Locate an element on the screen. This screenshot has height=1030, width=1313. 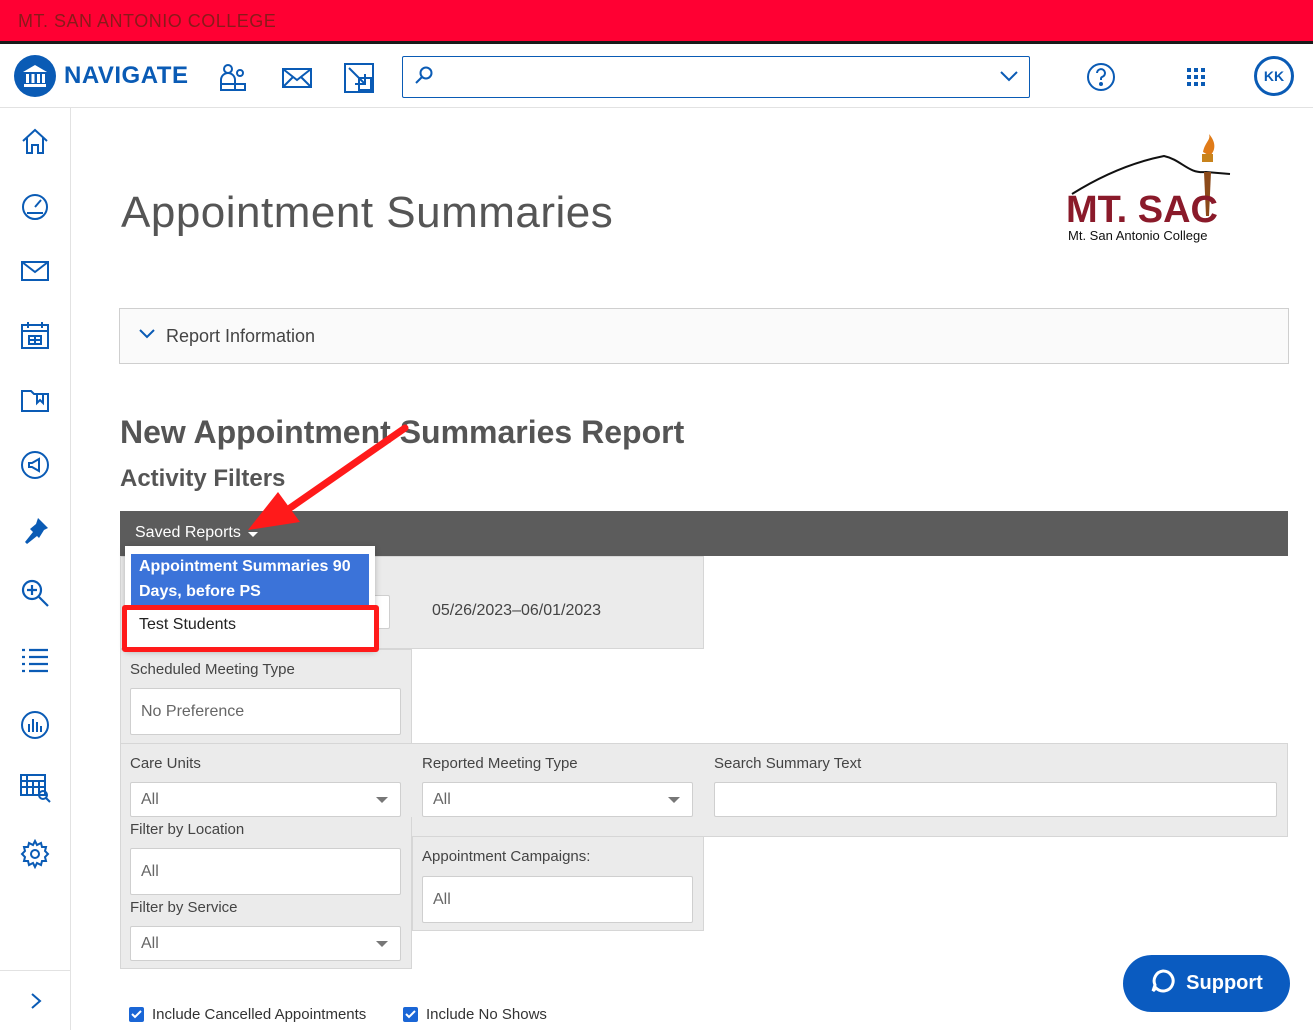
scheduled-meeting-type-label: Scheduled Meeting Type is located at coordinates (212, 669).